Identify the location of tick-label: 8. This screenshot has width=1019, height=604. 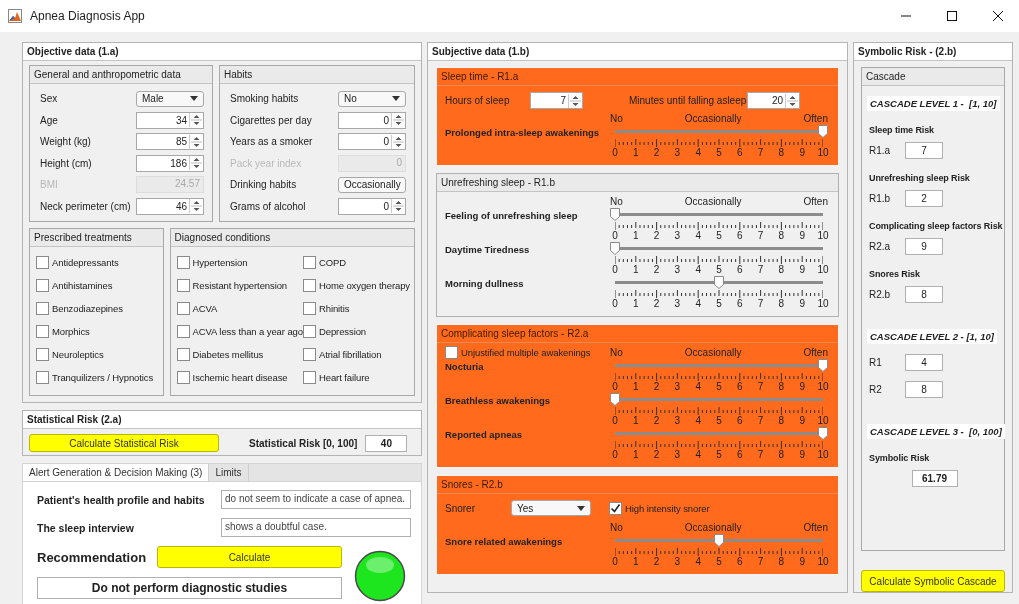
(781, 235).